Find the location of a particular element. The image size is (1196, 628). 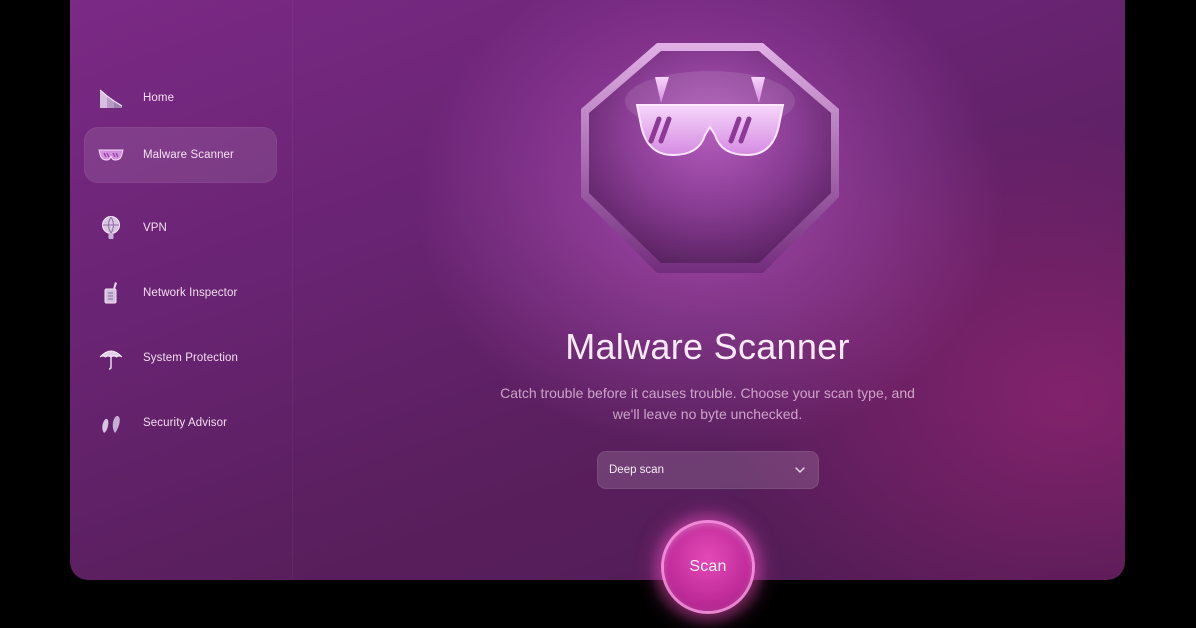

sidebar-item-label: Security Advisor is located at coordinates (185, 423).